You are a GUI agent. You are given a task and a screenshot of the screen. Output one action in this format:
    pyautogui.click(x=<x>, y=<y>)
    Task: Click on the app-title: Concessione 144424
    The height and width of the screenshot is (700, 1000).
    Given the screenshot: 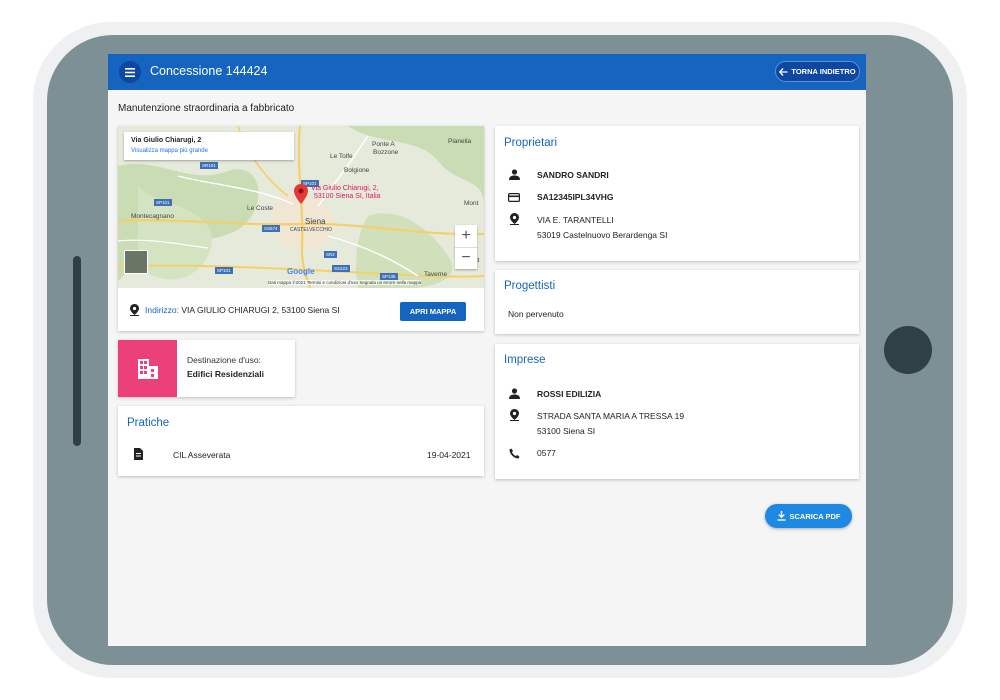 What is the action you would take?
    pyautogui.click(x=209, y=71)
    